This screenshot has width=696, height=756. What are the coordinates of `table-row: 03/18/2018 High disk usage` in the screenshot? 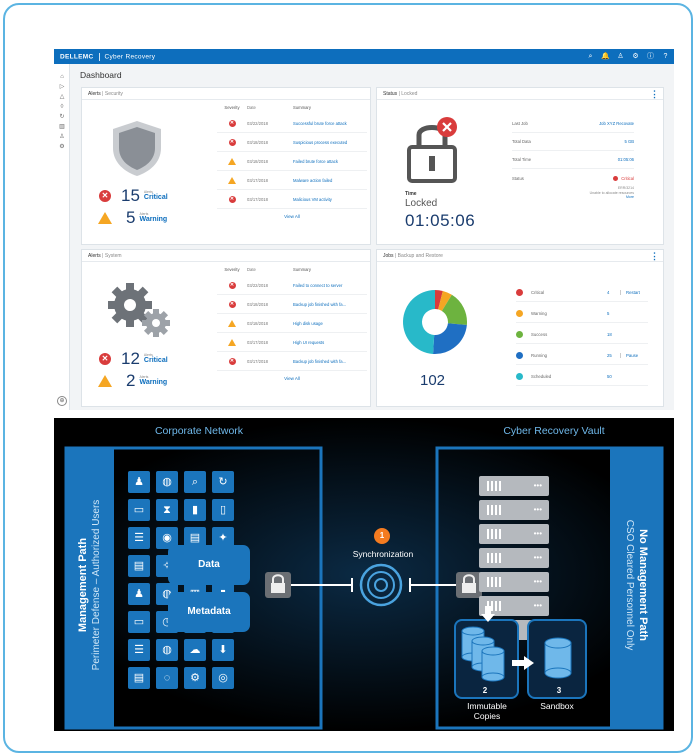 It's located at (292, 323).